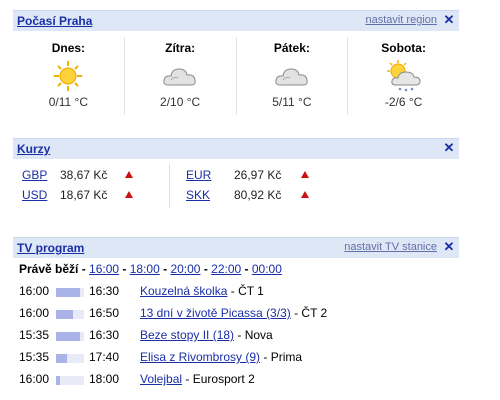 The height and width of the screenshot is (400, 500). Describe the element at coordinates (183, 291) in the screenshot. I see `show-link: Kouzelná školka` at that location.